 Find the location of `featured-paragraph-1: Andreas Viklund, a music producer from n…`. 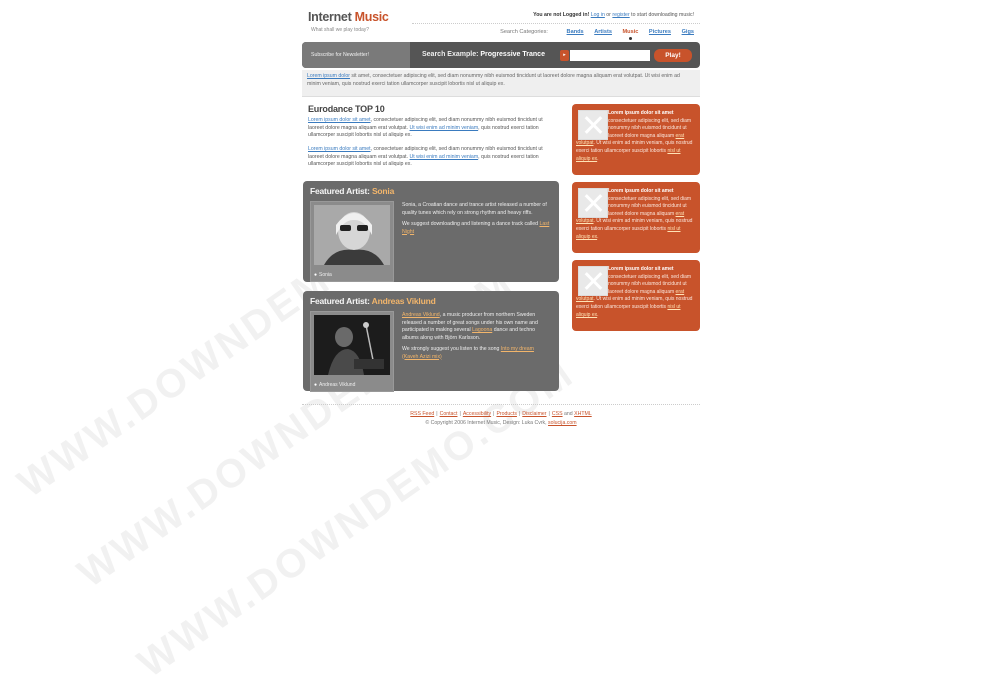

featured-paragraph-1: Andreas Viklund, a music producer from n… is located at coordinates (476, 327).